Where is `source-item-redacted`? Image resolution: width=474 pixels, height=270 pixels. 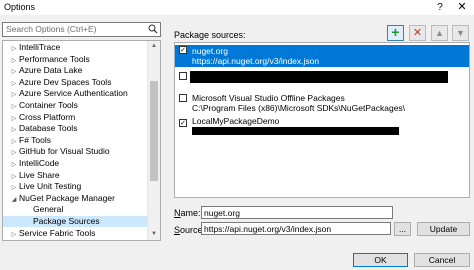 source-item-redacted is located at coordinates (322, 78).